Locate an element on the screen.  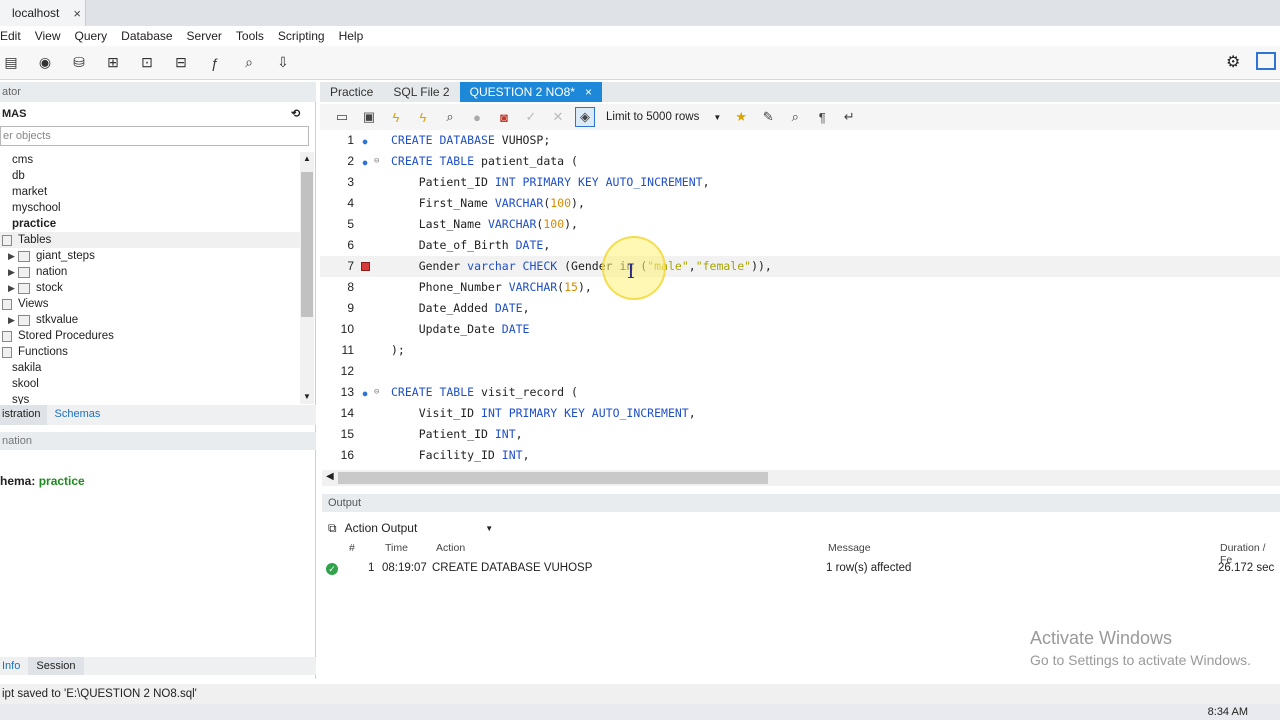
create-table-icon: ⊞ is located at coordinates (113, 63).